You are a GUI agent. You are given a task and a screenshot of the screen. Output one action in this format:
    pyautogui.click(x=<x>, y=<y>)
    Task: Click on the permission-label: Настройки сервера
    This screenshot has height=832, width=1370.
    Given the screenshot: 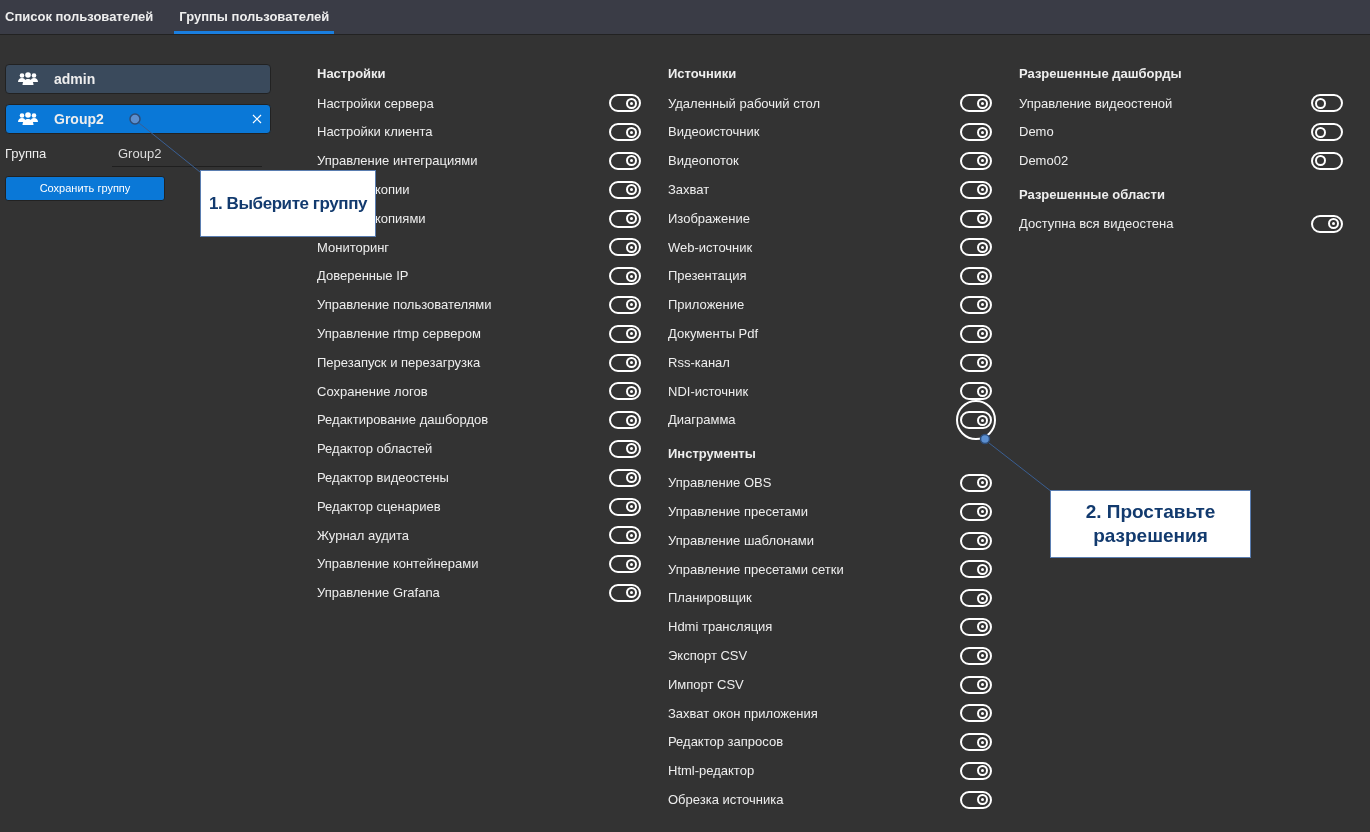 What is the action you would take?
    pyautogui.click(x=375, y=103)
    